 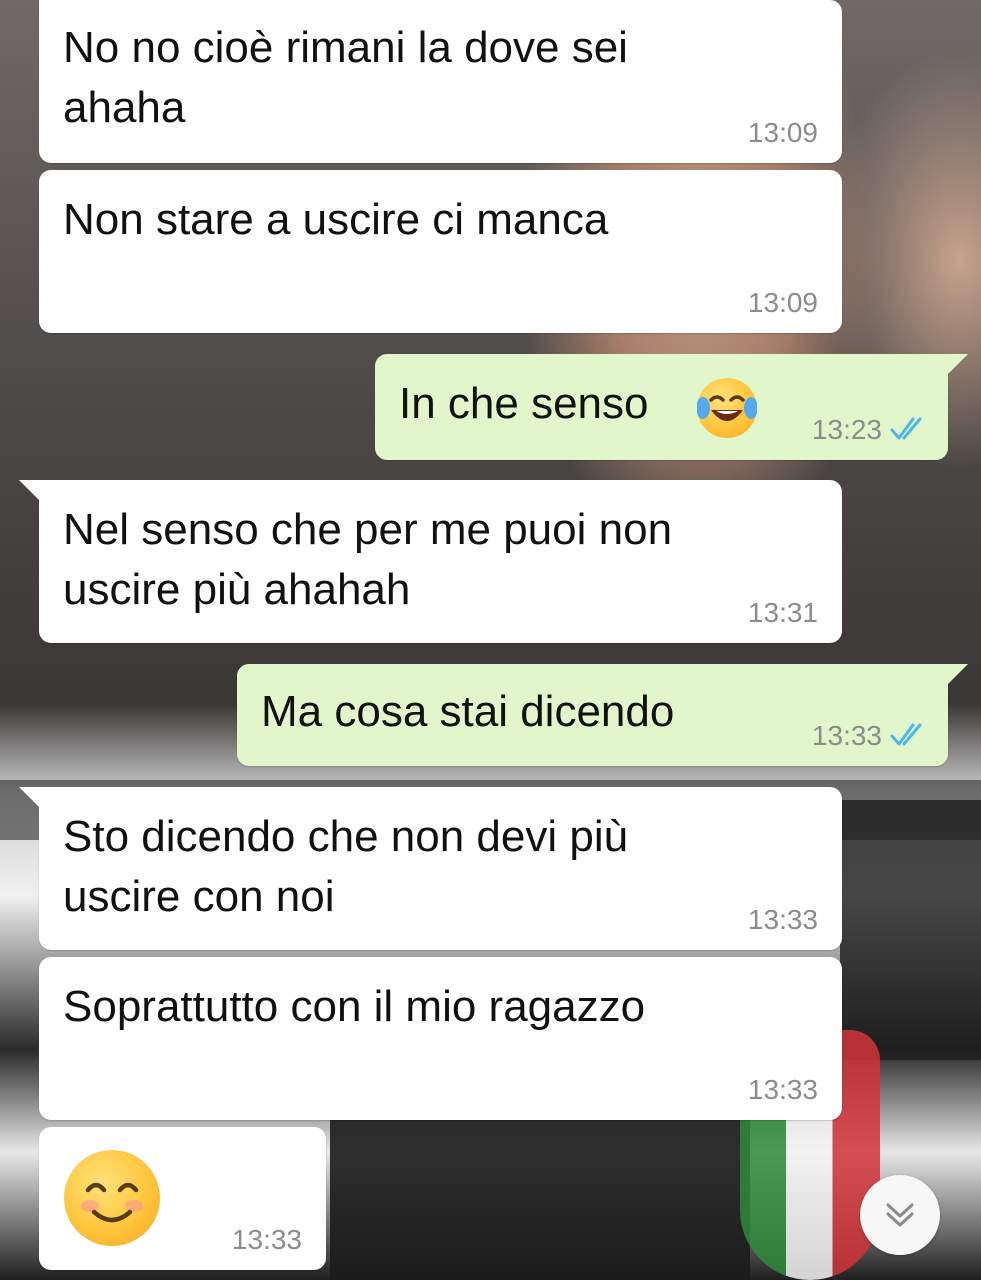 I want to click on message-text: Soprattutto con il mio ragazzo, so click(x=354, y=1006).